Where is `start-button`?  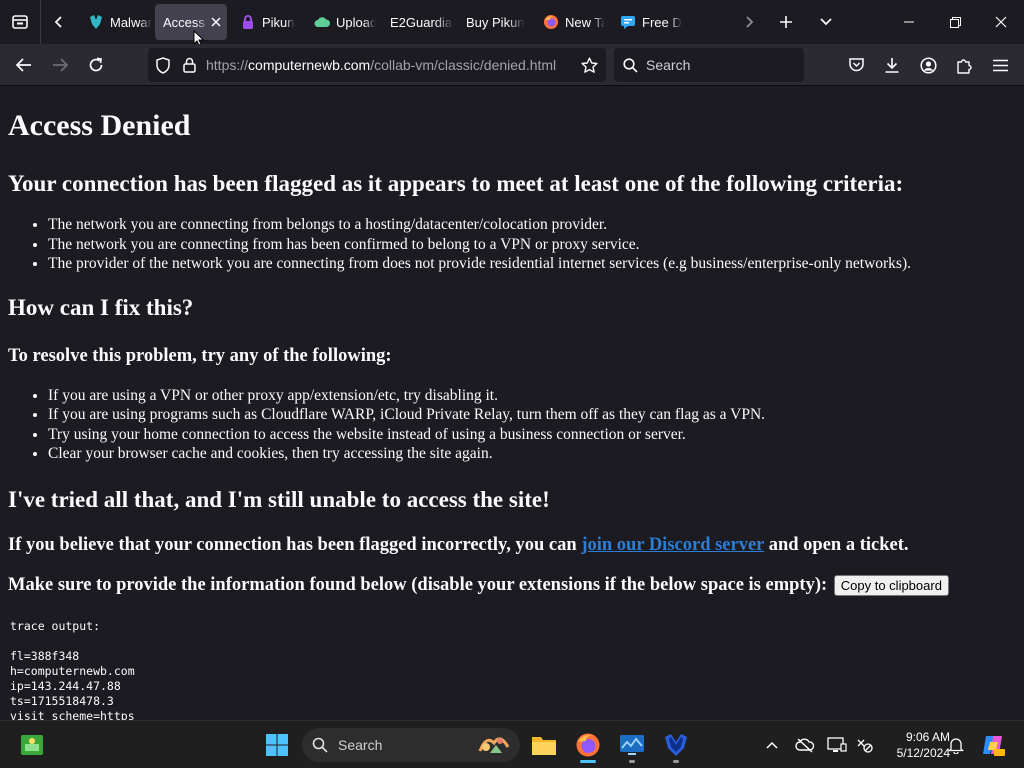 start-button is located at coordinates (277, 745).